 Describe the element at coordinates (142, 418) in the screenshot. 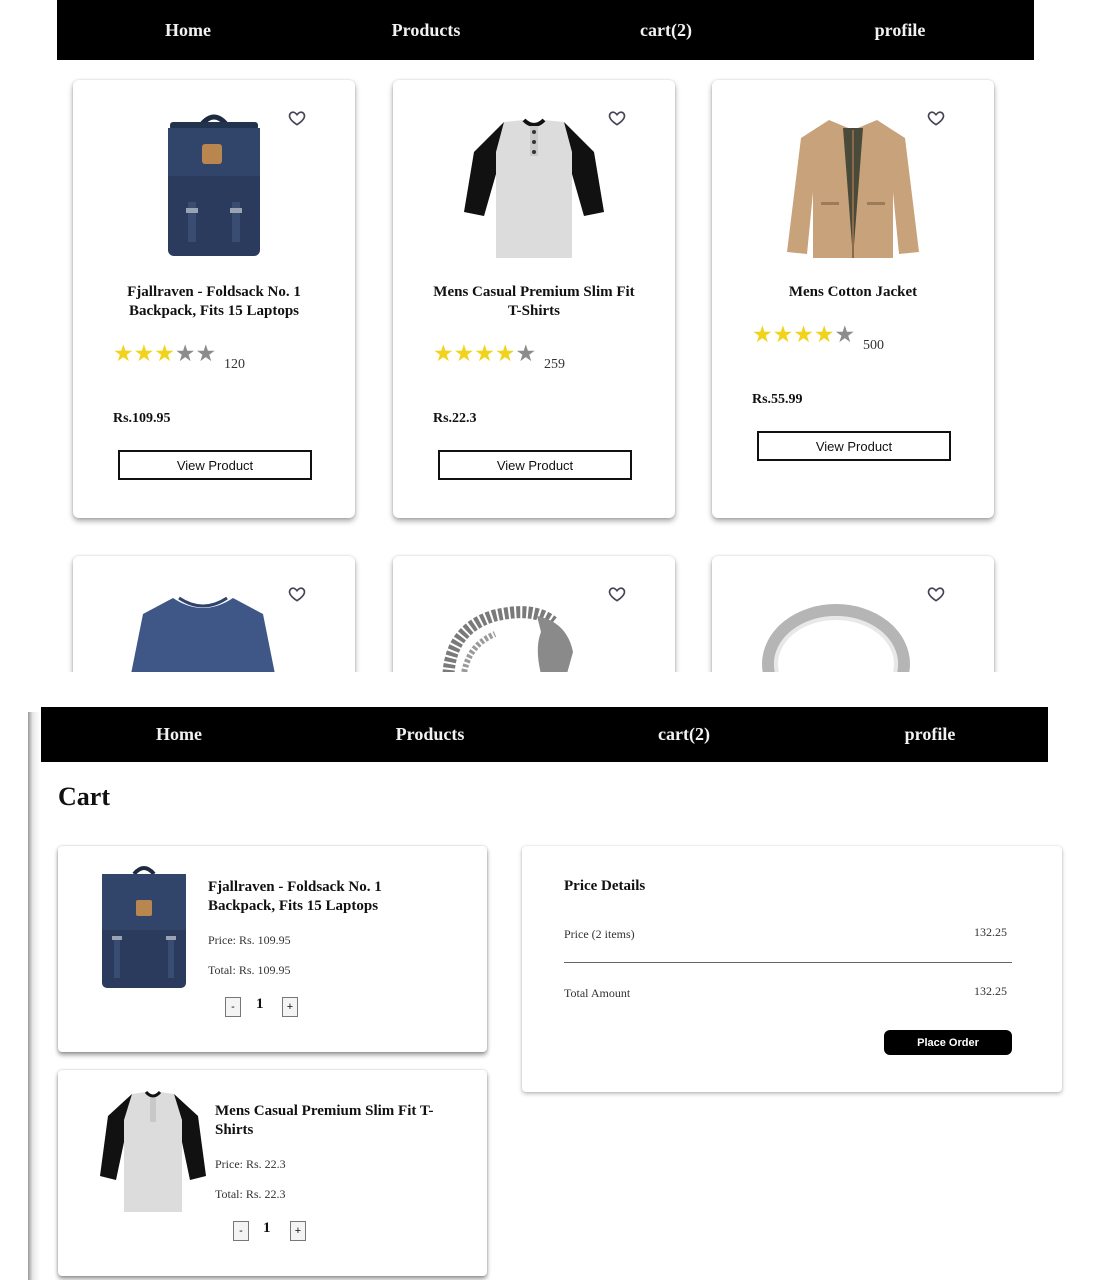

I see `product-price: Rs.109.95` at that location.